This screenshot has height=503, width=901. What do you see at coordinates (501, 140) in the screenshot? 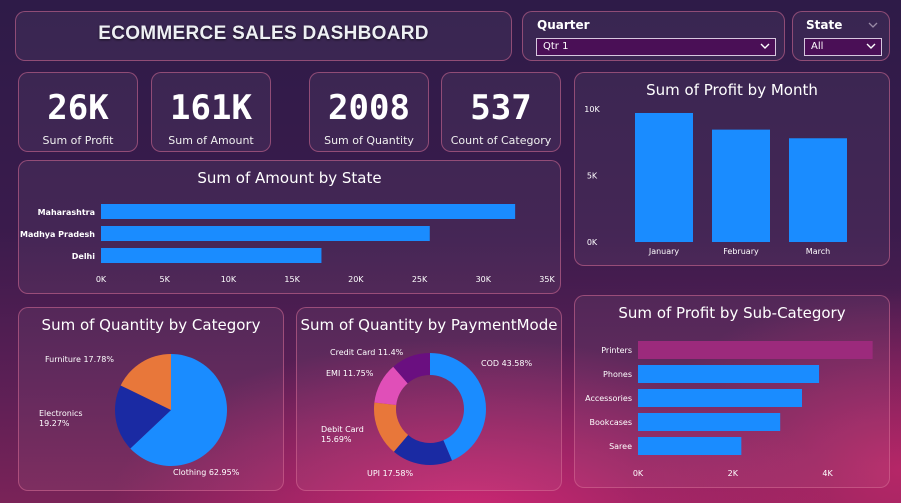
I see `kpi-label: Count of Category` at bounding box center [501, 140].